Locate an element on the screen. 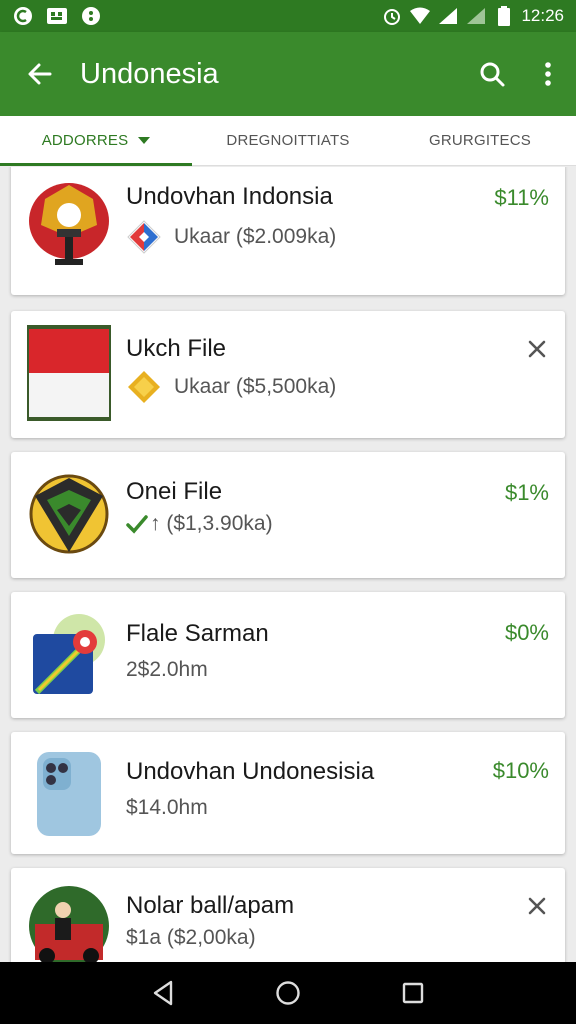 Image resolution: width=576 pixels, height=1024 pixels. arrow-back-icon is located at coordinates (40, 74).